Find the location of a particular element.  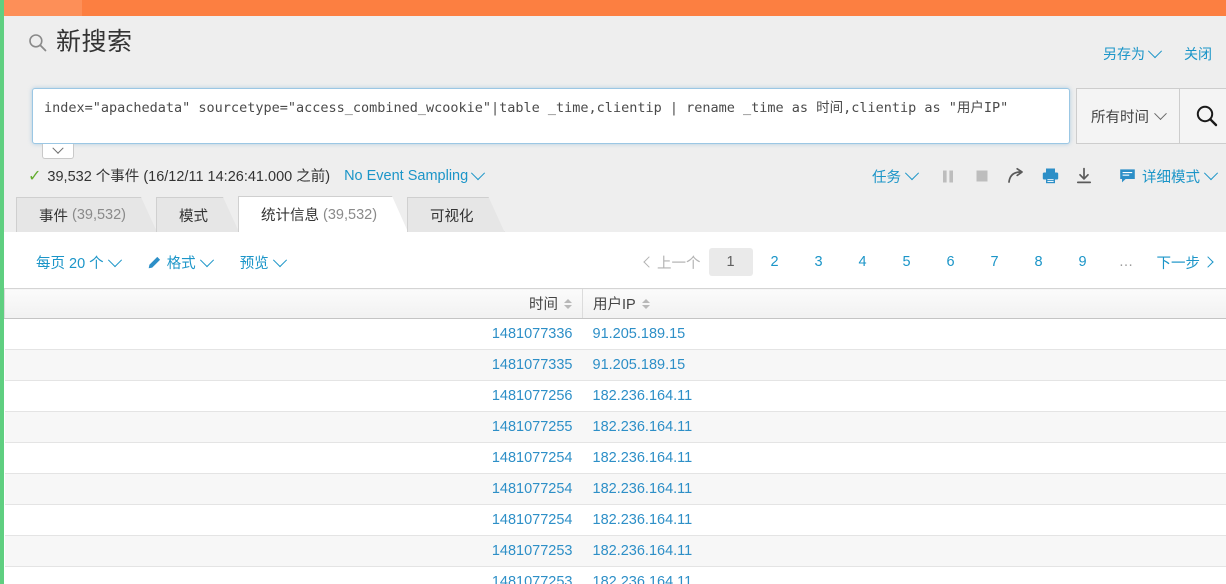

print-button is located at coordinates (1050, 176).